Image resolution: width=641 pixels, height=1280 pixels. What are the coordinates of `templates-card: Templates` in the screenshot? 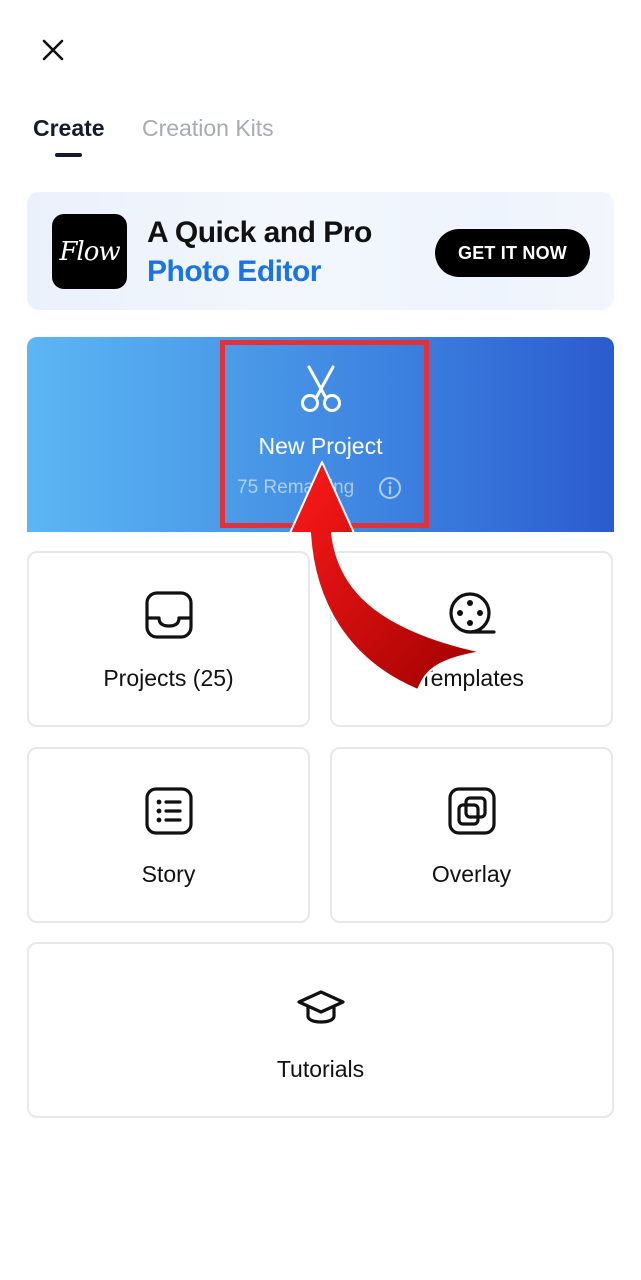 It's located at (471, 639).